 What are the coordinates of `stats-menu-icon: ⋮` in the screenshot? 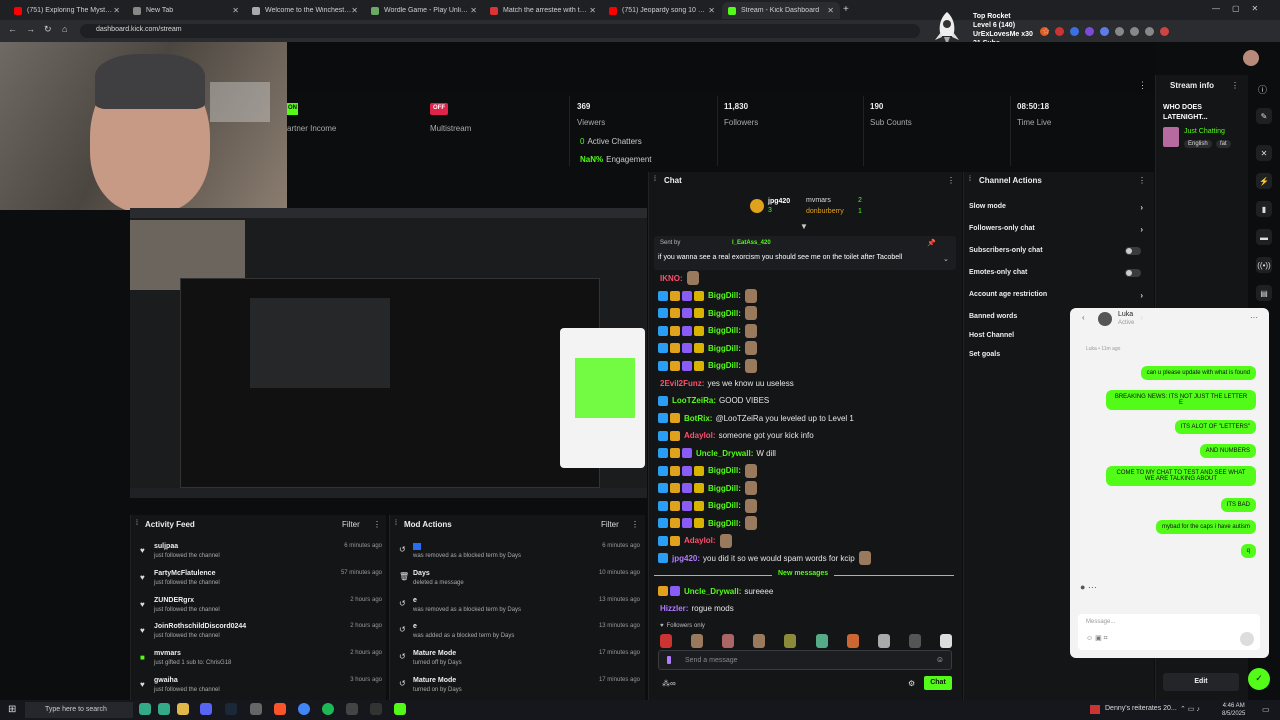 It's located at (1142, 85).